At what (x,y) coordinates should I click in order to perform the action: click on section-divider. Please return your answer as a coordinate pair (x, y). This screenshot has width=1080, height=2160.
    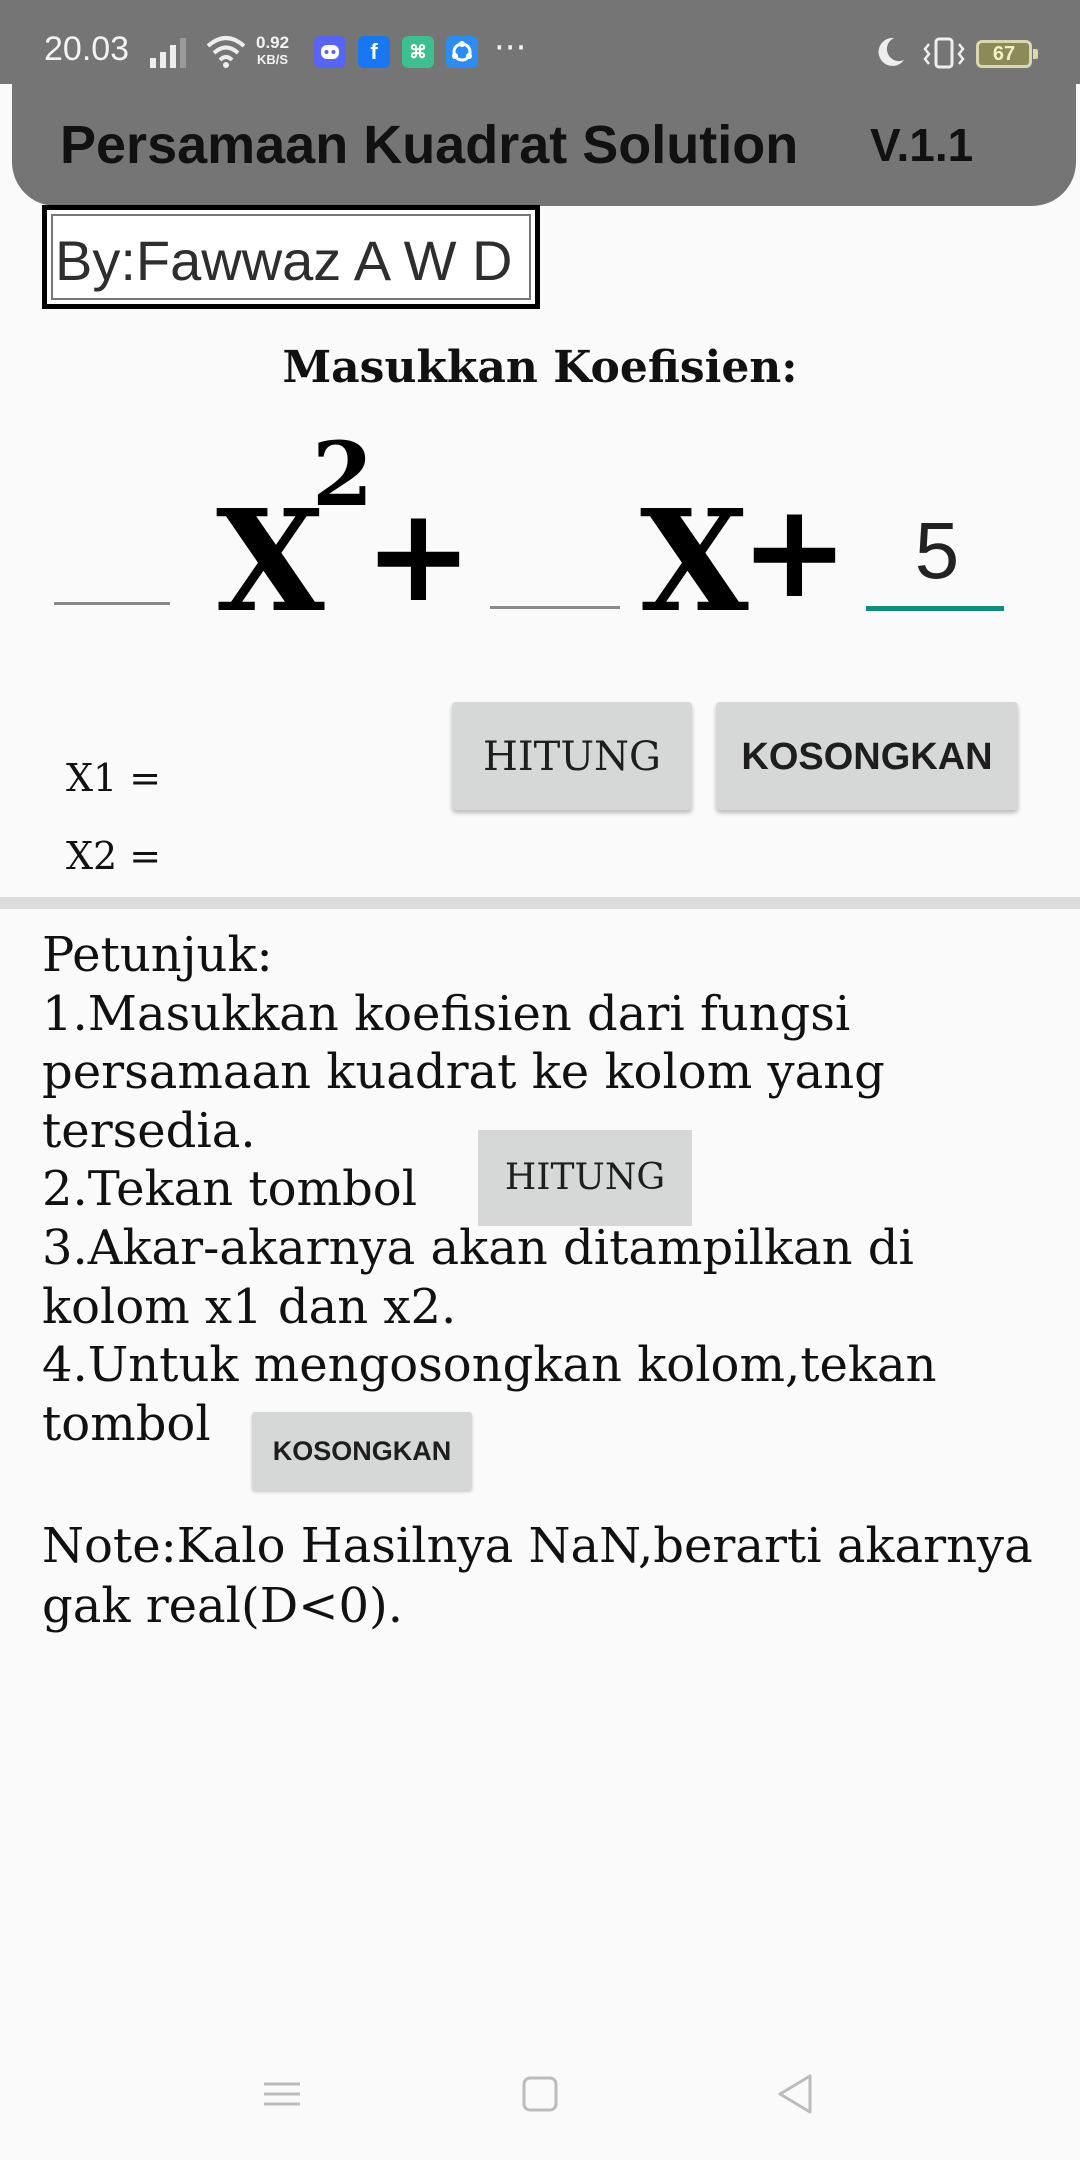
    Looking at the image, I should click on (540, 903).